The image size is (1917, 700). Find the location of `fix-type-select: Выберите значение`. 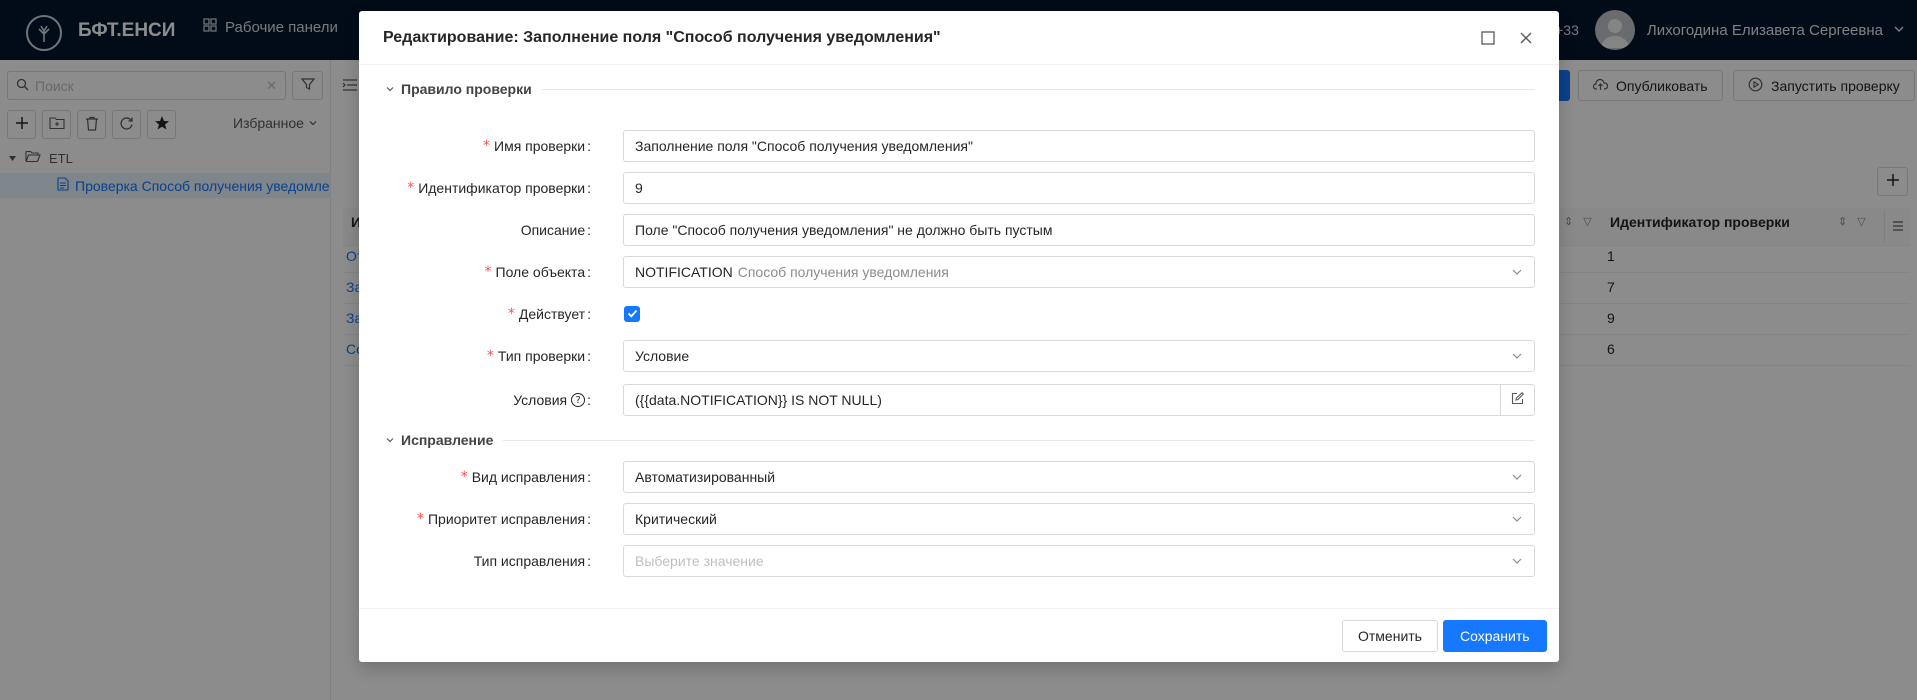

fix-type-select: Выберите значение is located at coordinates (1079, 561).